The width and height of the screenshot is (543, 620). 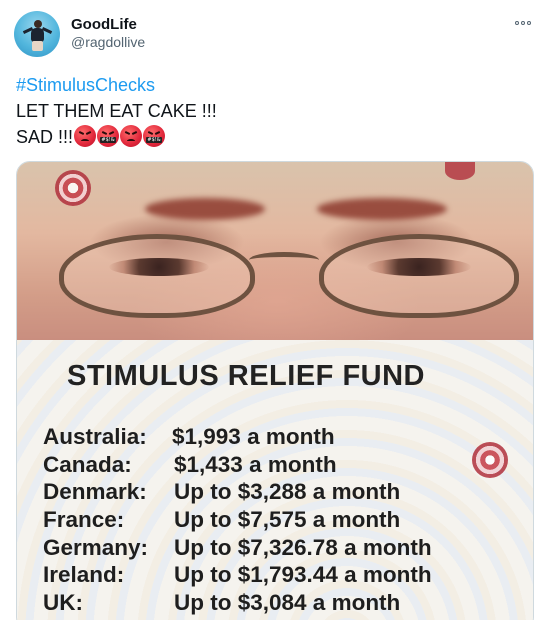 What do you see at coordinates (85, 85) in the screenshot?
I see `hashtag-link: #StimulusChecks` at bounding box center [85, 85].